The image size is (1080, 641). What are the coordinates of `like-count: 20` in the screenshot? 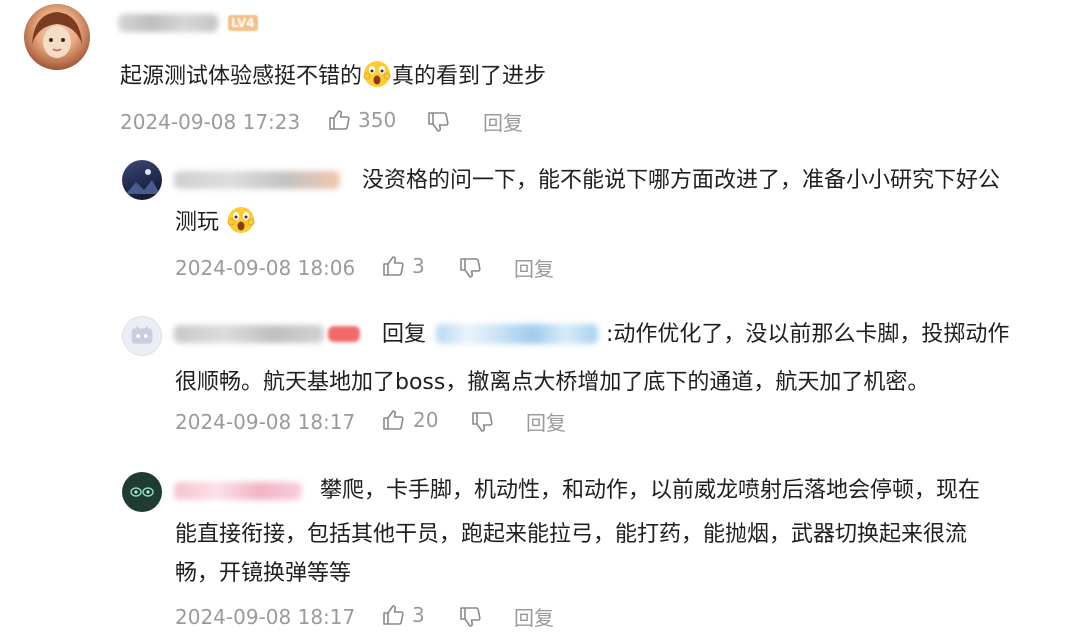 It's located at (426, 420).